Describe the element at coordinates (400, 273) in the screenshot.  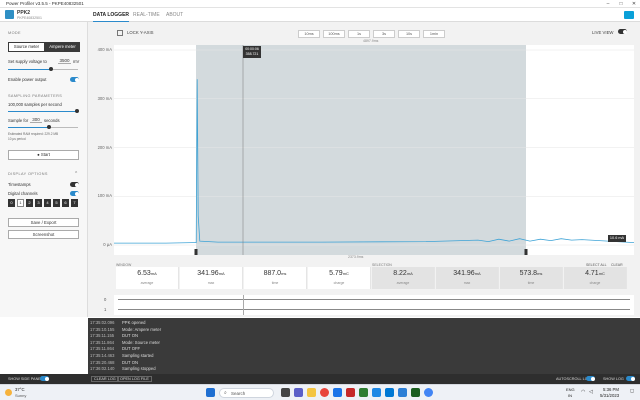
I see `stat-number: 8.22` at that location.